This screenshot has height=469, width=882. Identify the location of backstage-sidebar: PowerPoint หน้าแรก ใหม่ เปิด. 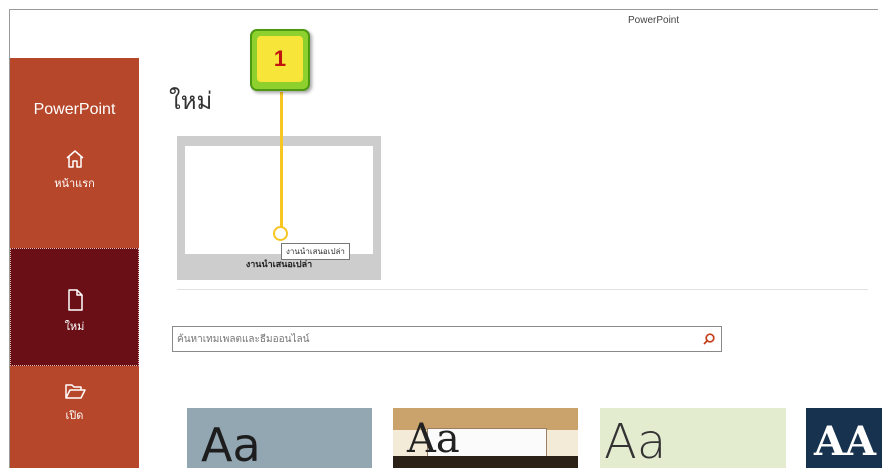
(74, 263).